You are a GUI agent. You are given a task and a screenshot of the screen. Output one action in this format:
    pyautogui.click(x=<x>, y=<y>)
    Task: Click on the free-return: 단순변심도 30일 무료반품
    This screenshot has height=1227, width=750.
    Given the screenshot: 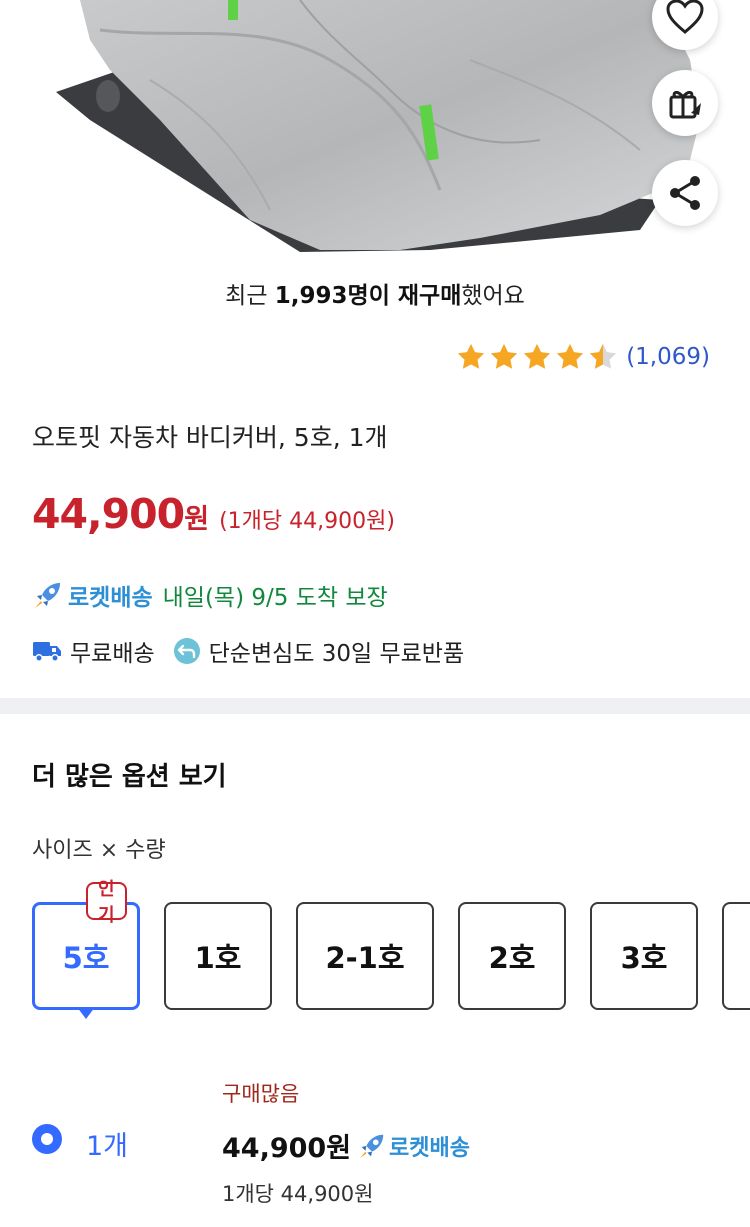 What is the action you would take?
    pyautogui.click(x=319, y=651)
    